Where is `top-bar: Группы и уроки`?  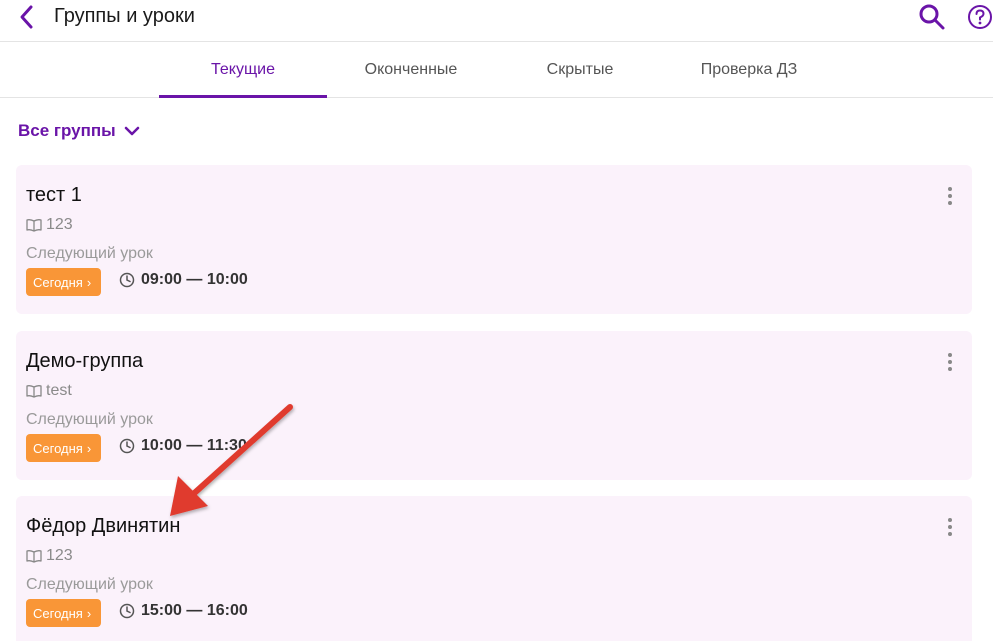 top-bar: Группы и уроки is located at coordinates (496, 21).